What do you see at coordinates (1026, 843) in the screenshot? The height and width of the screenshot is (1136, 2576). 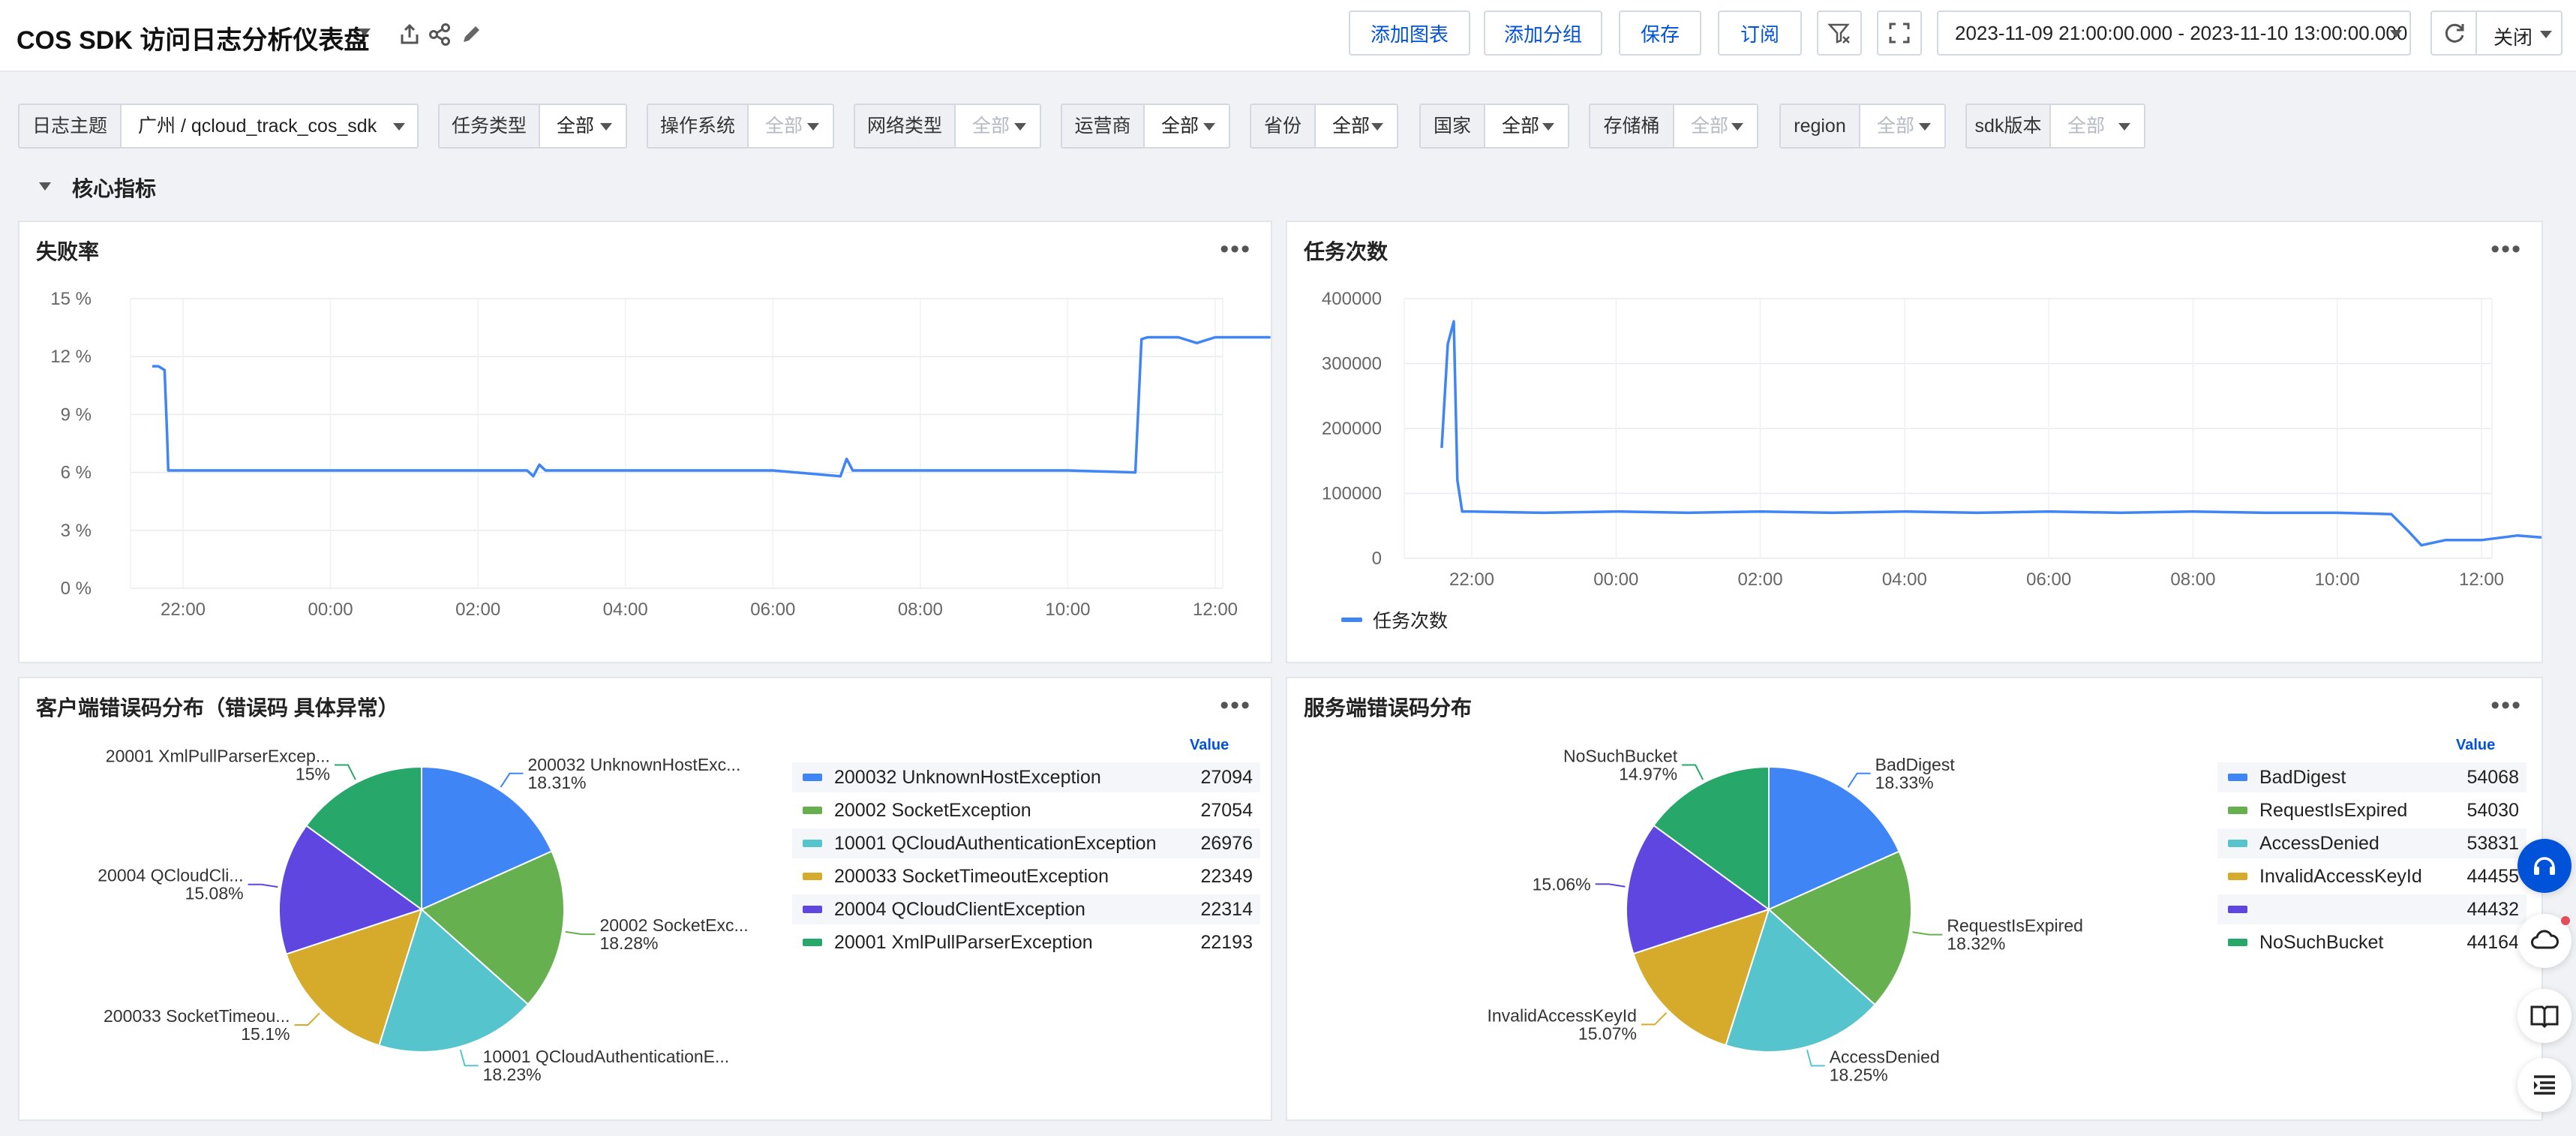 I see `legend-row: 10001 QCloudAuthenticationException 26976` at bounding box center [1026, 843].